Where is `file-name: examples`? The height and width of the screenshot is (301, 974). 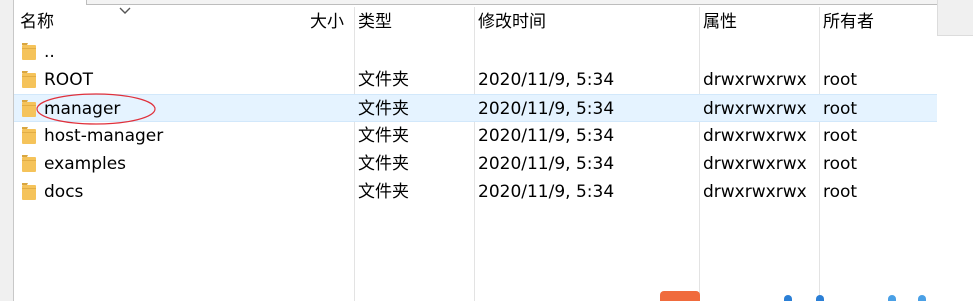
file-name: examples is located at coordinates (85, 164).